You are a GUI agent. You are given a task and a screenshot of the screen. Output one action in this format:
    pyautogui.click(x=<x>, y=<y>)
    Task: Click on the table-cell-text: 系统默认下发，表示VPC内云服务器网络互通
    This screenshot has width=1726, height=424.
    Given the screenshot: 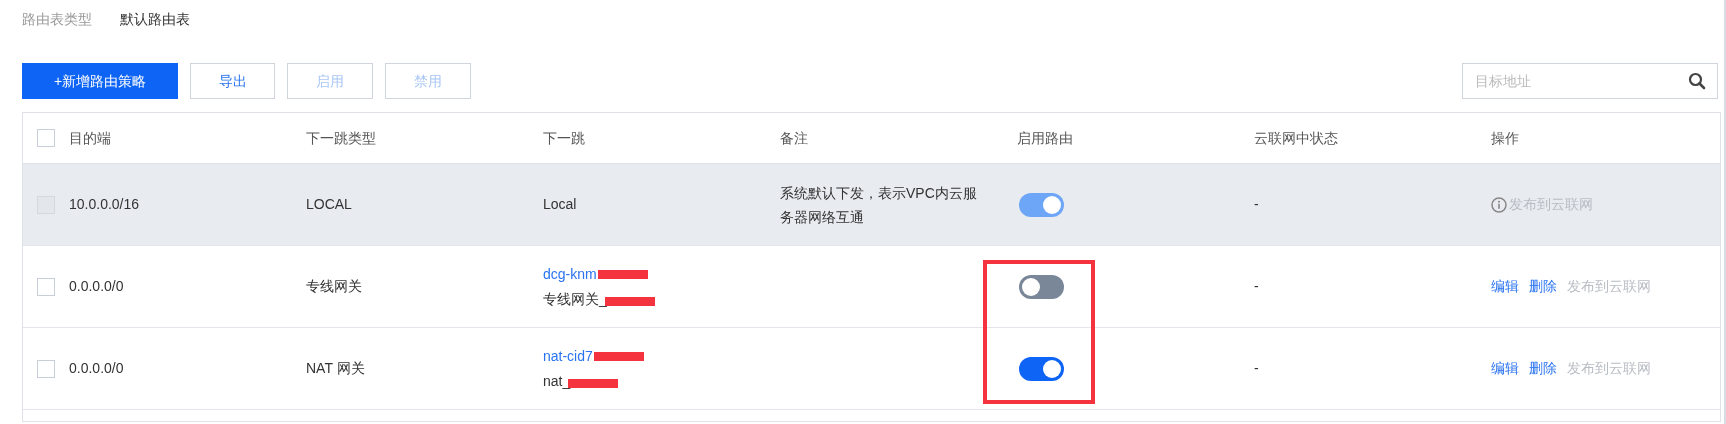 What is the action you would take?
    pyautogui.click(x=879, y=205)
    